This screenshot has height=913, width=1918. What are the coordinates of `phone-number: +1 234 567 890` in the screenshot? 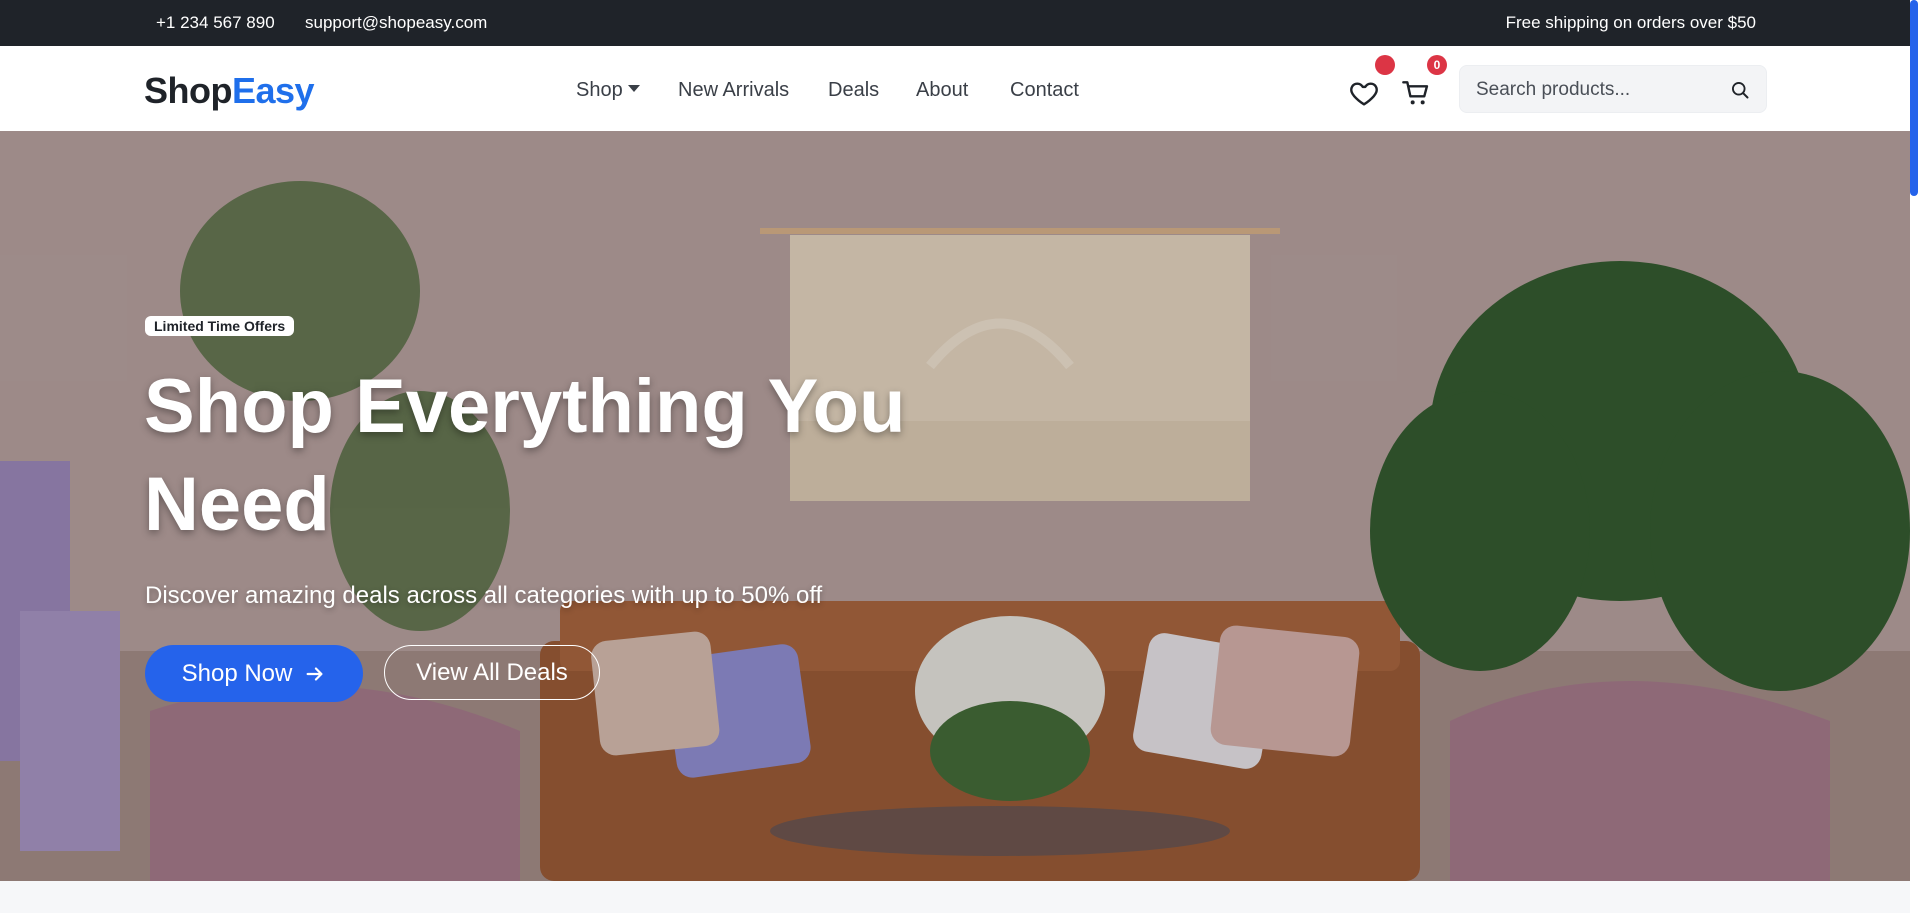 It's located at (215, 23).